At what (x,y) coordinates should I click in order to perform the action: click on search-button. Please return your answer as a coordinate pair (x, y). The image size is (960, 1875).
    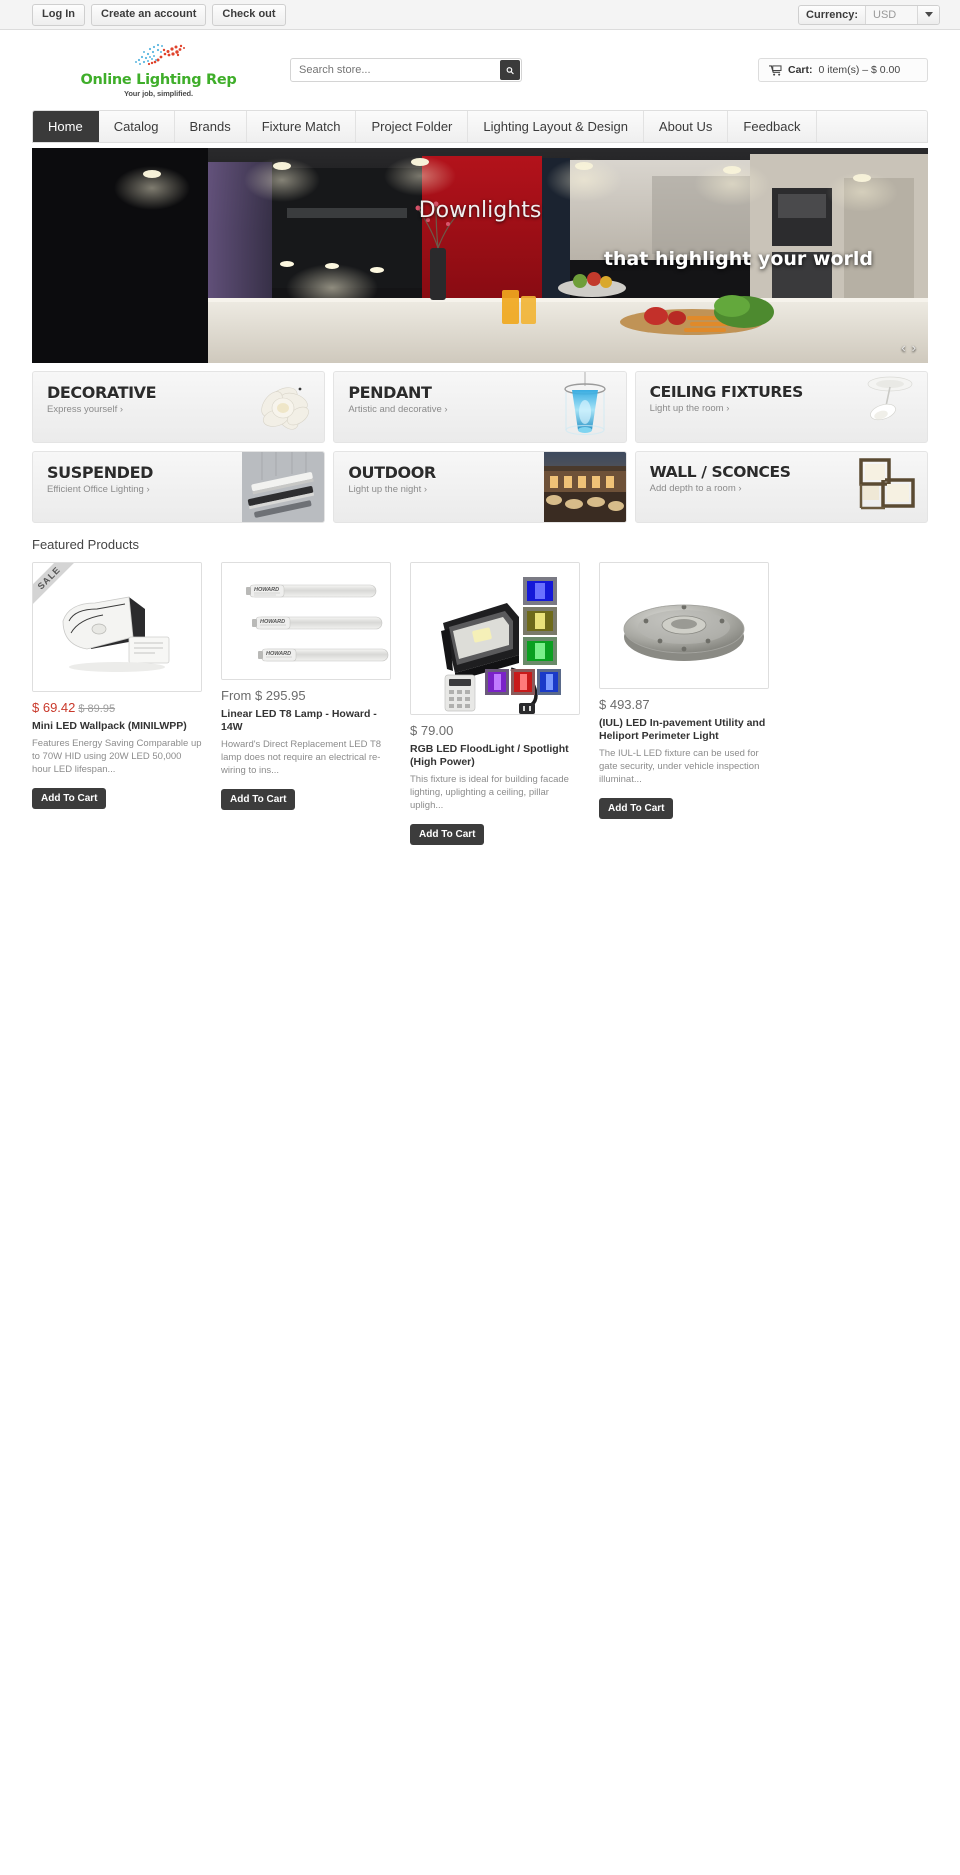
    Looking at the image, I should click on (510, 70).